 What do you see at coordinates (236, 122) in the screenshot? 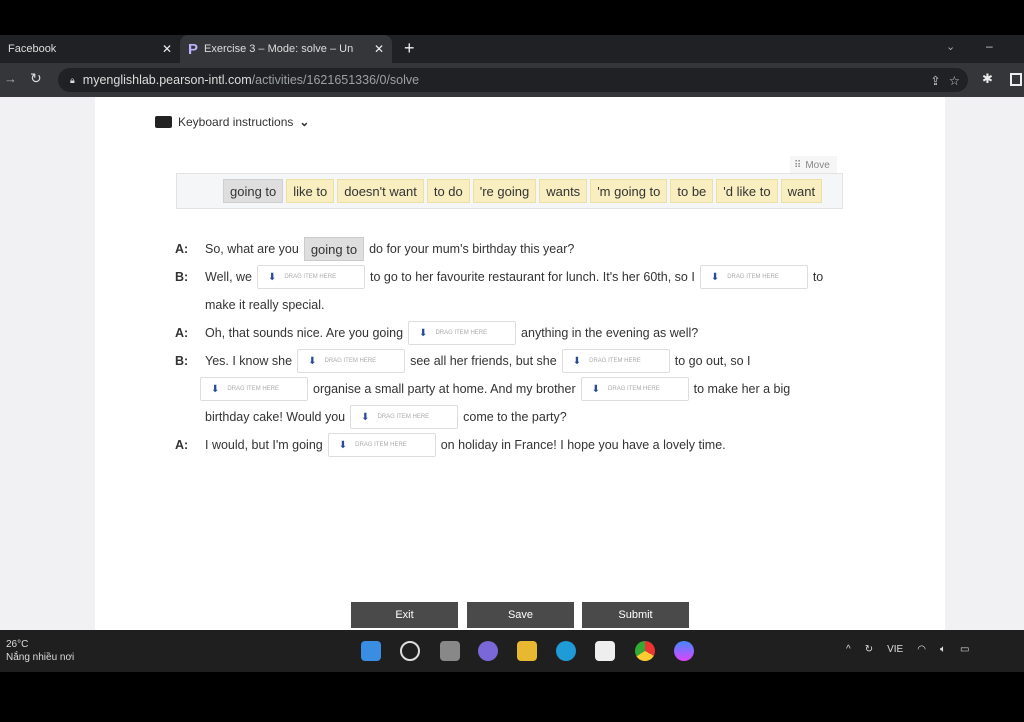
I see `keyboard-instructions-label: Keyboard instructions` at bounding box center [236, 122].